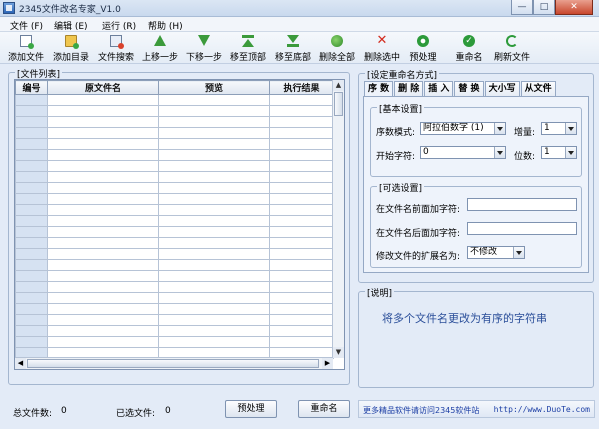 The width and height of the screenshot is (599, 429). I want to click on extension-select: 不修改, so click(496, 252).